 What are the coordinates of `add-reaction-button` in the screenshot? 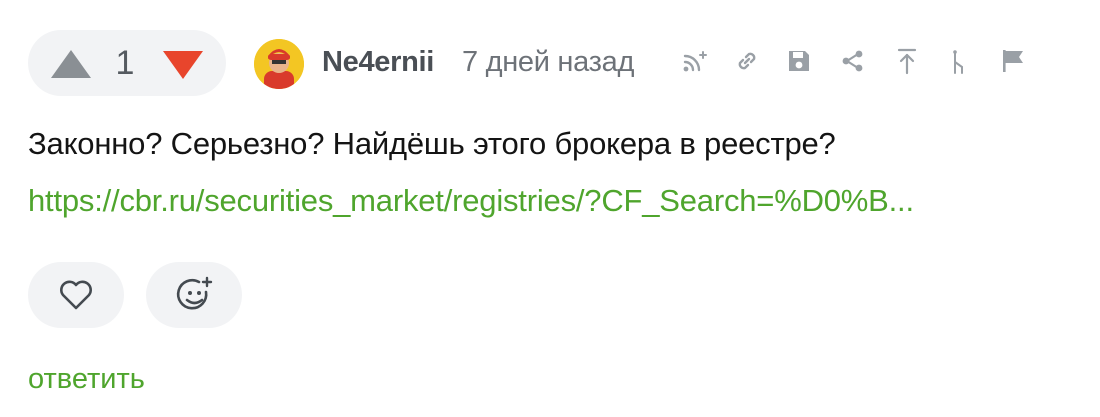 It's located at (194, 295).